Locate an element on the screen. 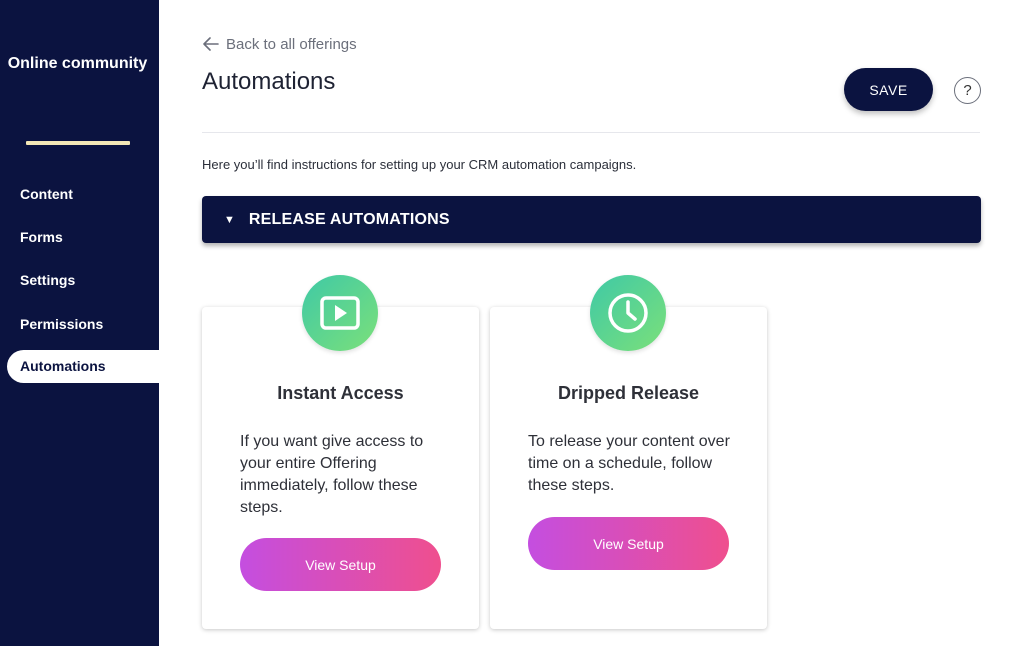  sidebar-item-forms: Forms is located at coordinates (41, 237).